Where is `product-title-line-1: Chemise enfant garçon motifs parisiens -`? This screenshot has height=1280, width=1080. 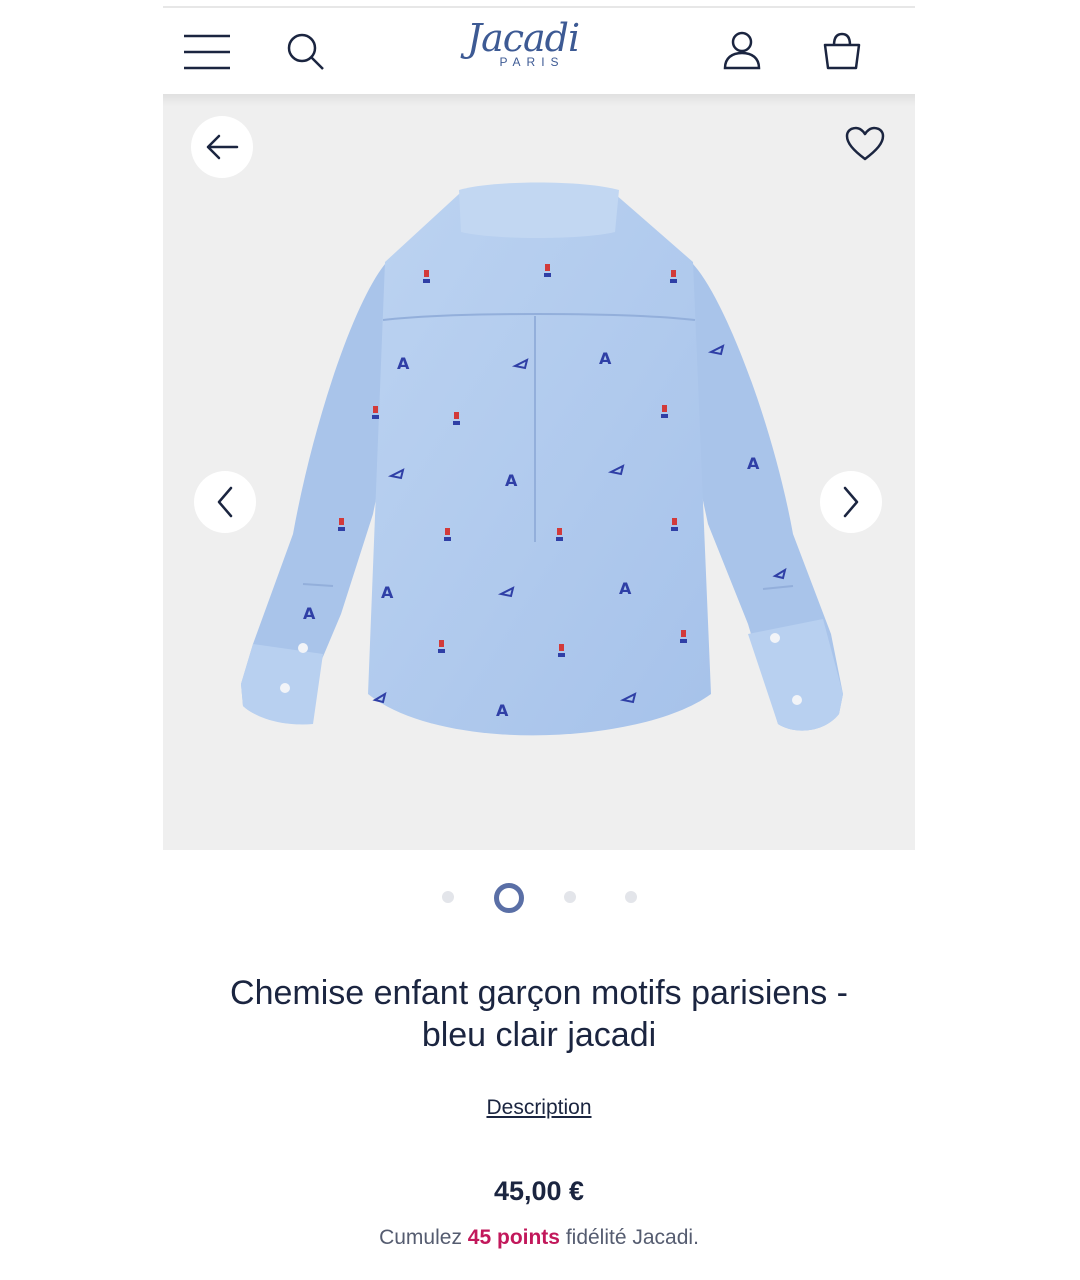
product-title-line-1: Chemise enfant garçon motifs parisiens - is located at coordinates (539, 993).